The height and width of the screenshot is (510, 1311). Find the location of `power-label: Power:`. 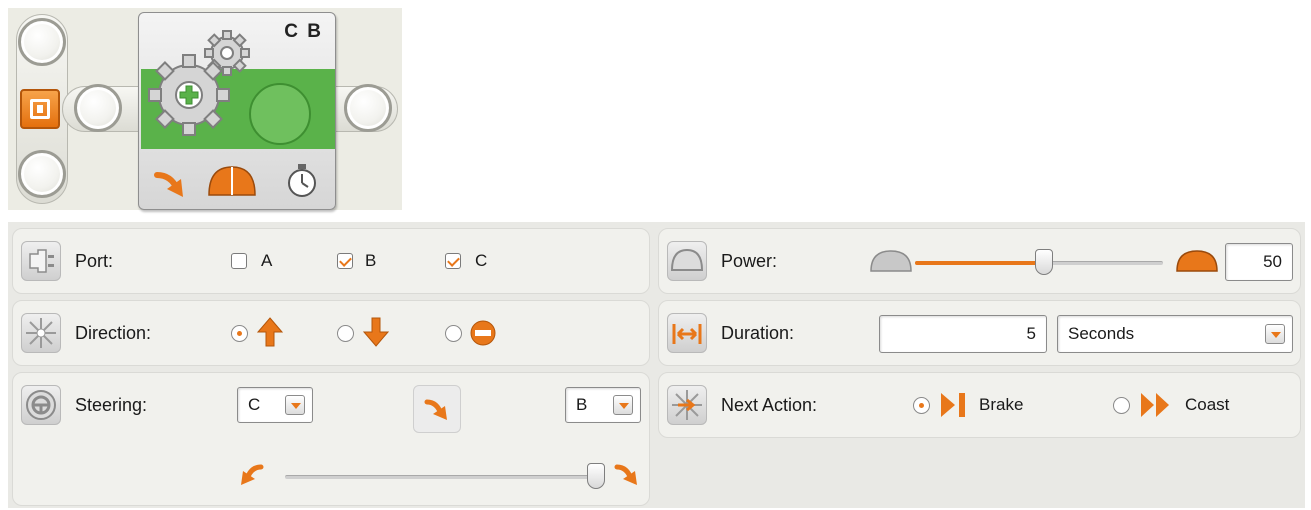

power-label: Power: is located at coordinates (749, 261).